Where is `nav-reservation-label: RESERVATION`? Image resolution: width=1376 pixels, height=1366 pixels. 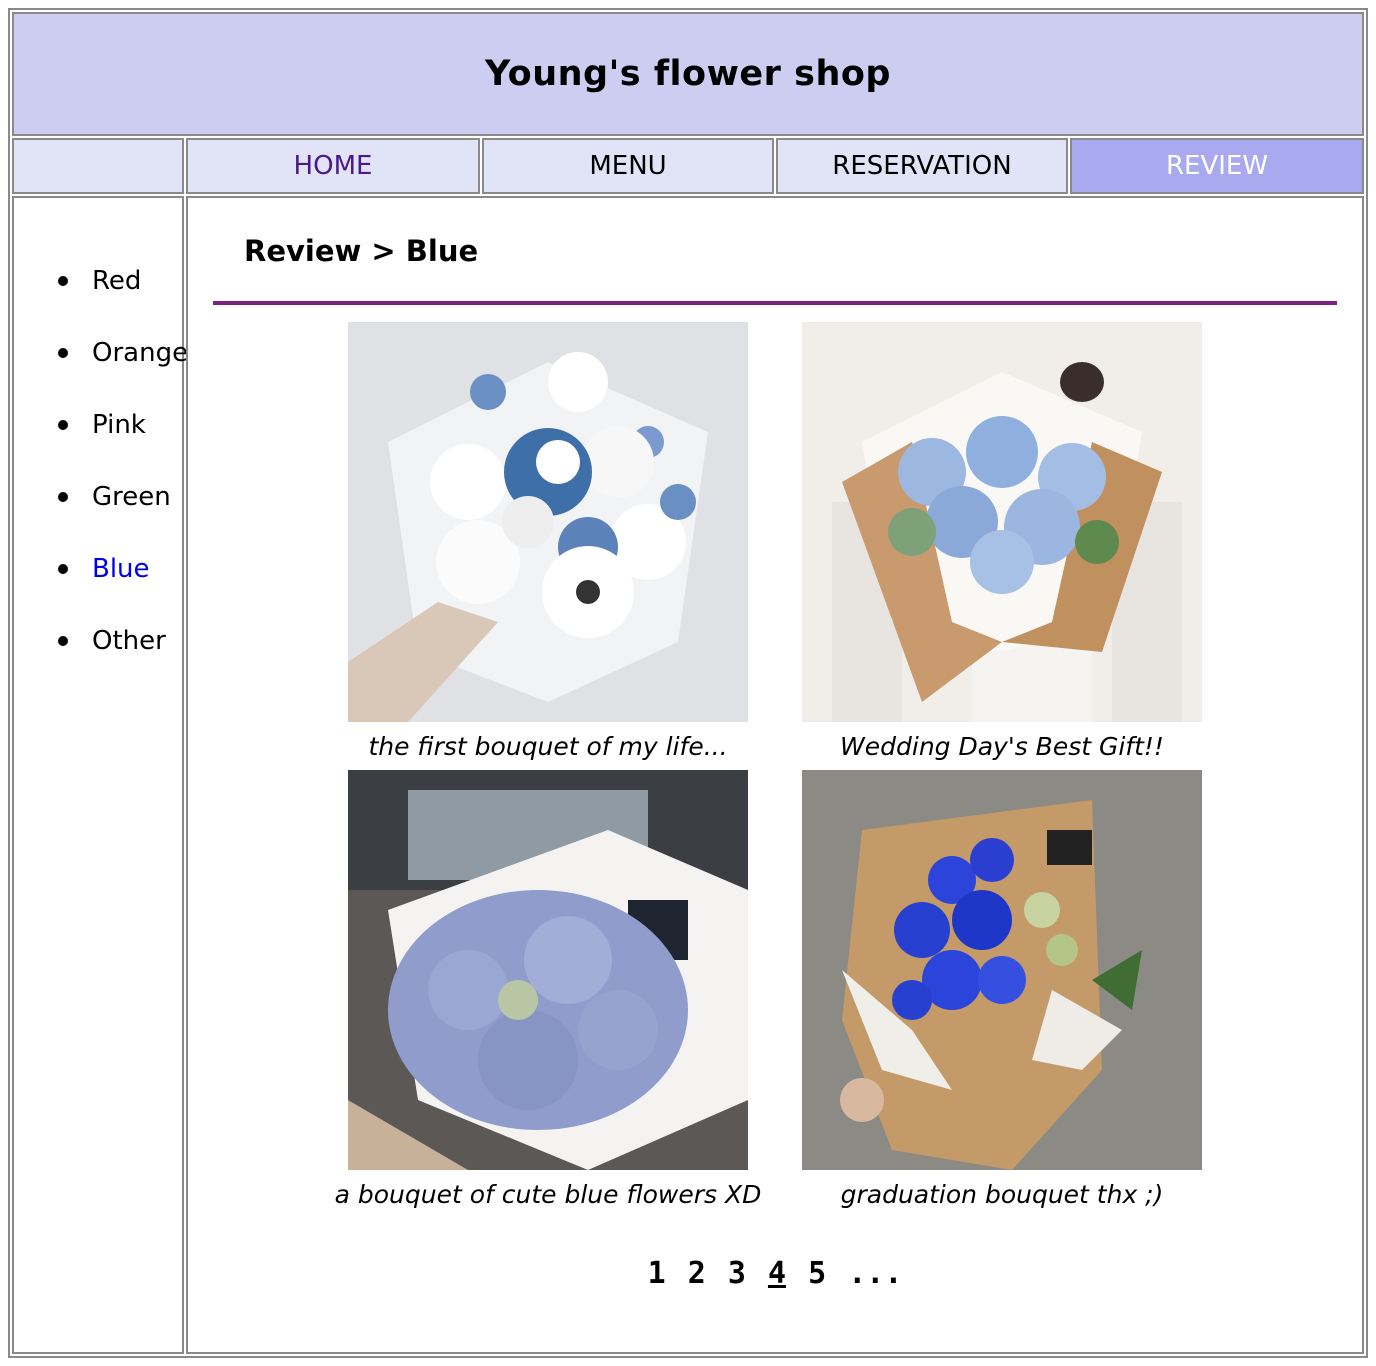 nav-reservation-label: RESERVATION is located at coordinates (922, 166).